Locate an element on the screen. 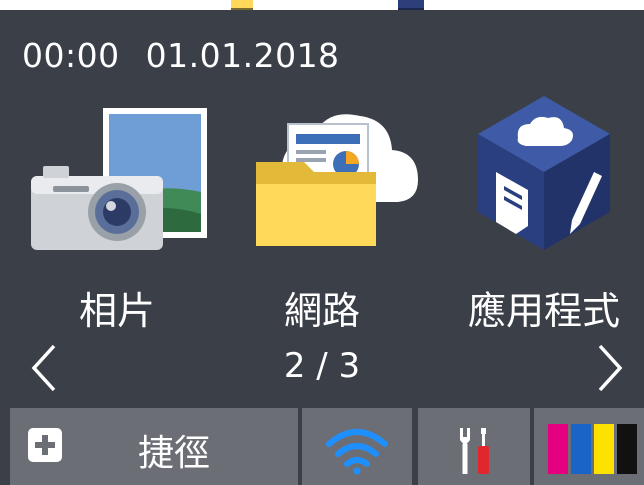  page-indicator: 2 / 3 is located at coordinates (322, 366).